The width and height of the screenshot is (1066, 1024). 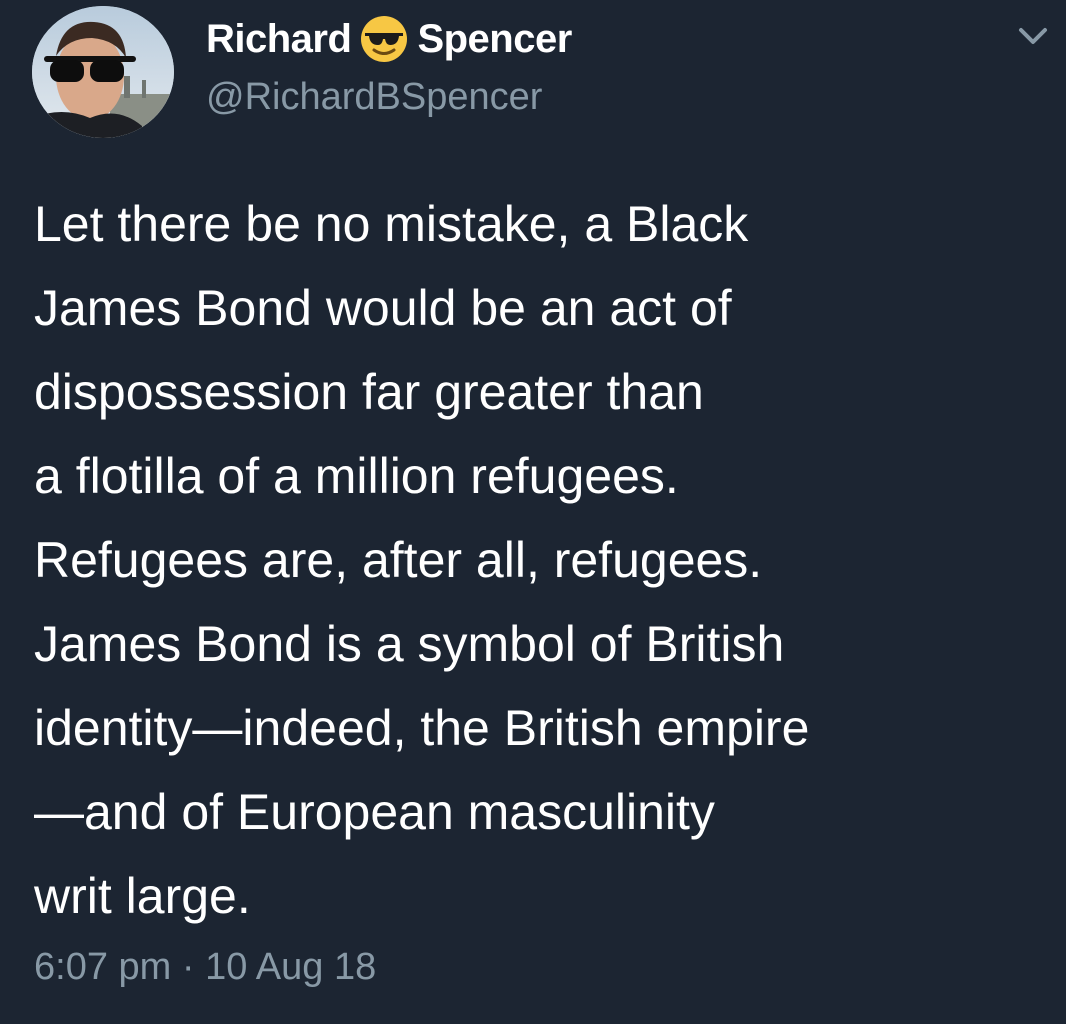 What do you see at coordinates (398, 560) in the screenshot?
I see `tweet-text-line: Refugees are, after all, refugees.` at bounding box center [398, 560].